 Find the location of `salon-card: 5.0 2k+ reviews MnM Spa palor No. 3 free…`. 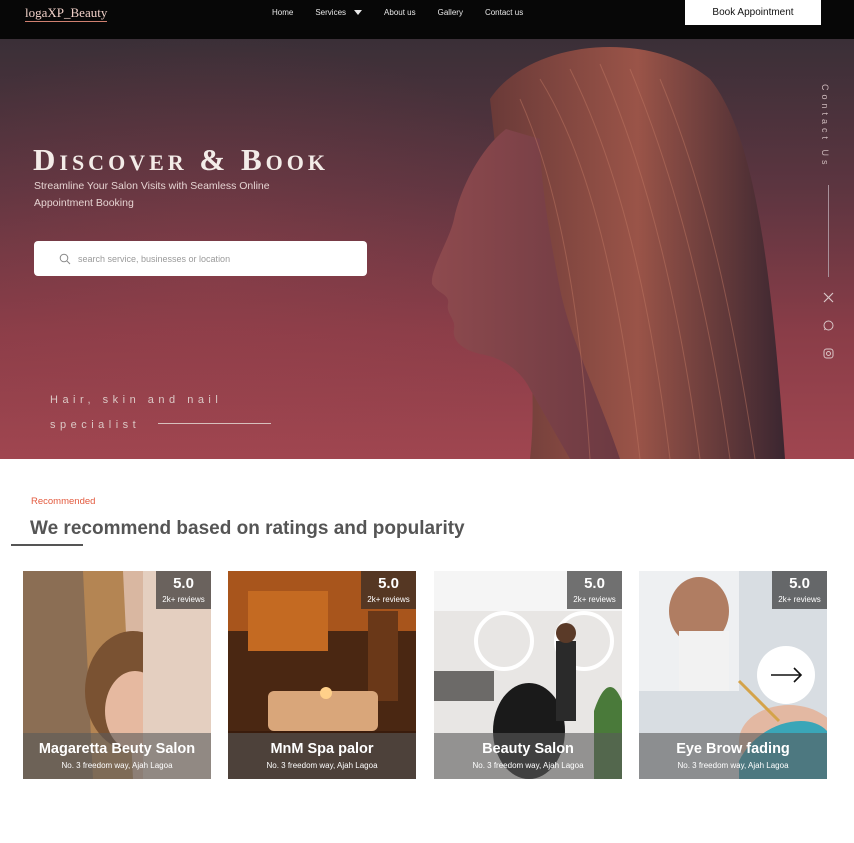

salon-card: 5.0 2k+ reviews MnM Spa palor No. 3 free… is located at coordinates (322, 675).